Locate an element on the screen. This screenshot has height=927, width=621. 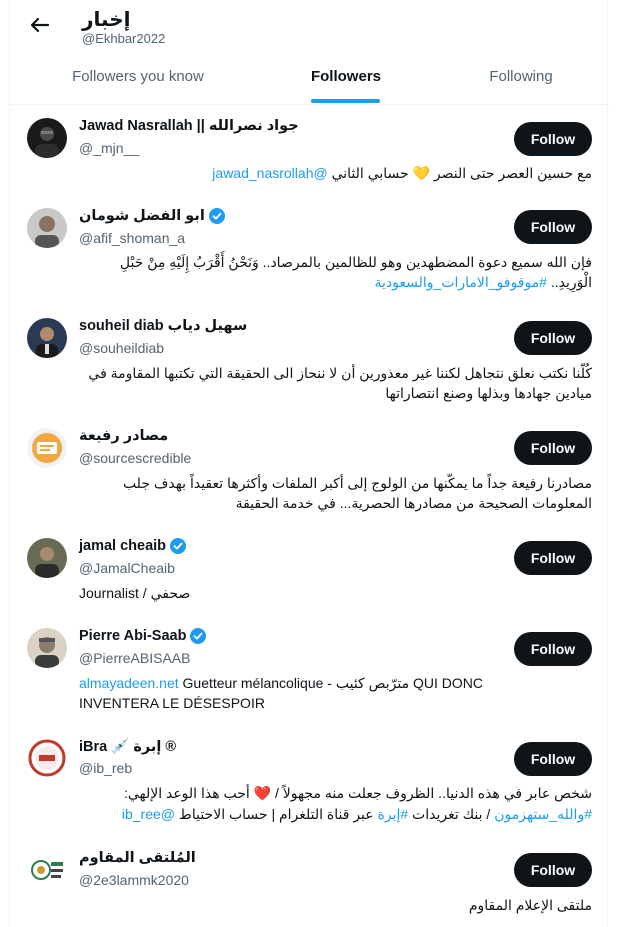
user-handle: @souheildiab is located at coordinates (122, 348).